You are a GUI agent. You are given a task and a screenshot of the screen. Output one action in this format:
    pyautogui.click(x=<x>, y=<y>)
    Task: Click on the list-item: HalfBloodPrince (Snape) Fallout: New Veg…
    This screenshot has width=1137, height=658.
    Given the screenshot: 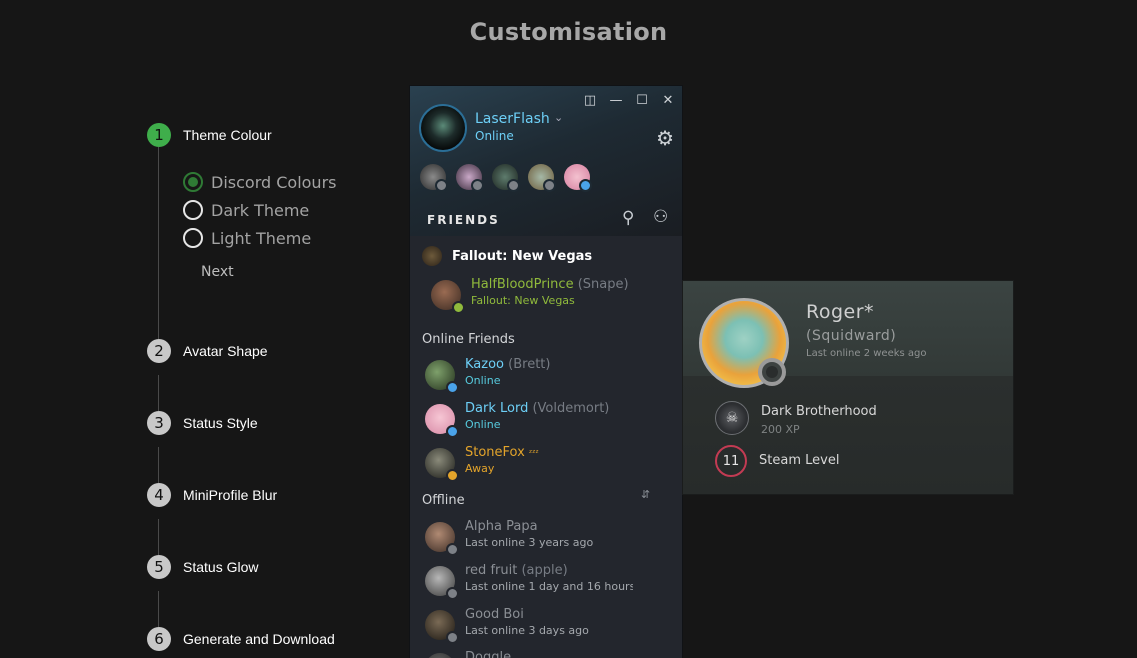 What is the action you would take?
    pyautogui.click(x=556, y=296)
    